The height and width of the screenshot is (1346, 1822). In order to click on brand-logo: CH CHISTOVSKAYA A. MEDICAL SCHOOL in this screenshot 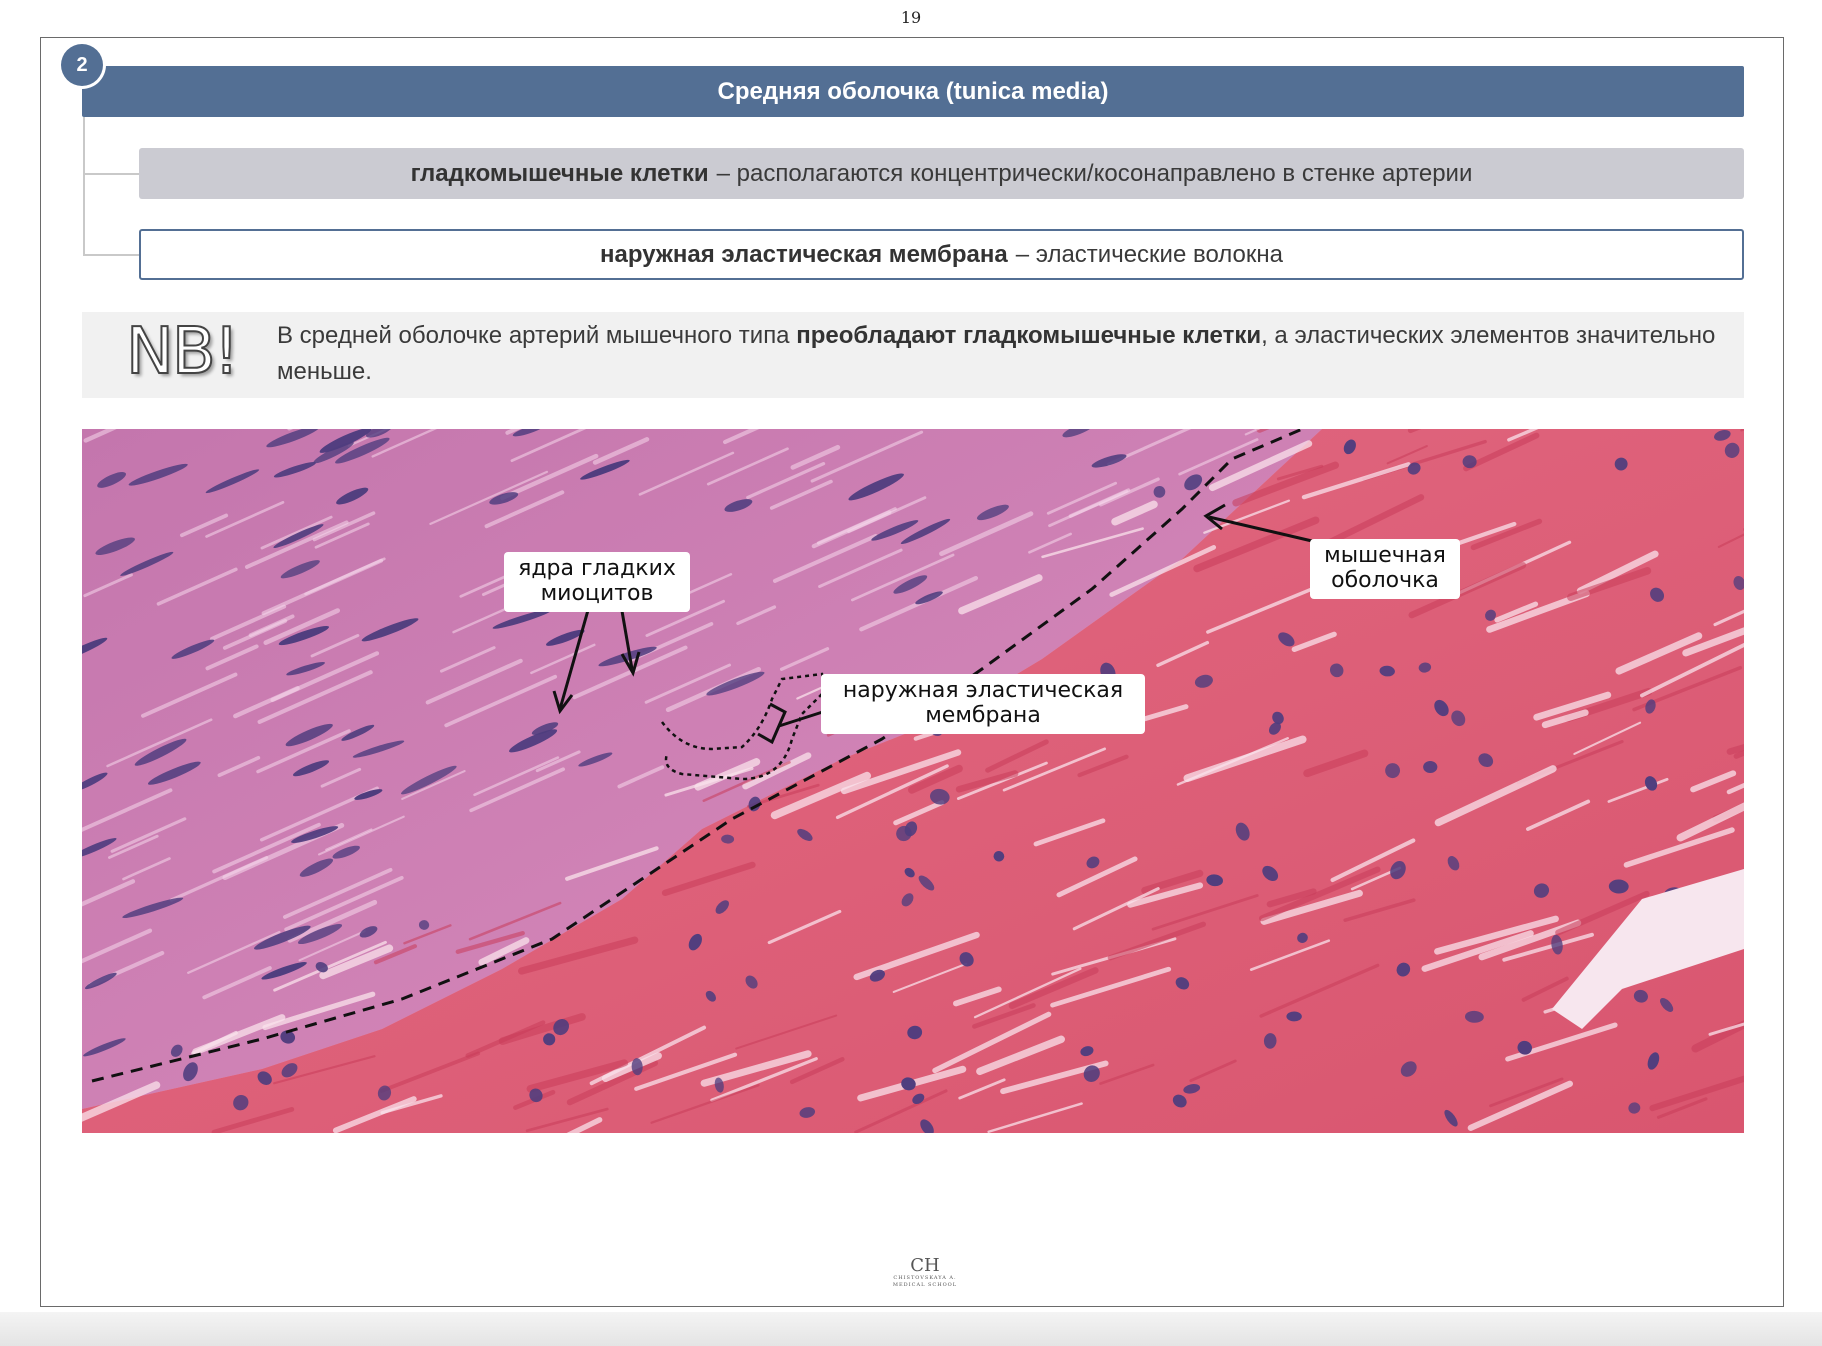, I will do `click(925, 1275)`.